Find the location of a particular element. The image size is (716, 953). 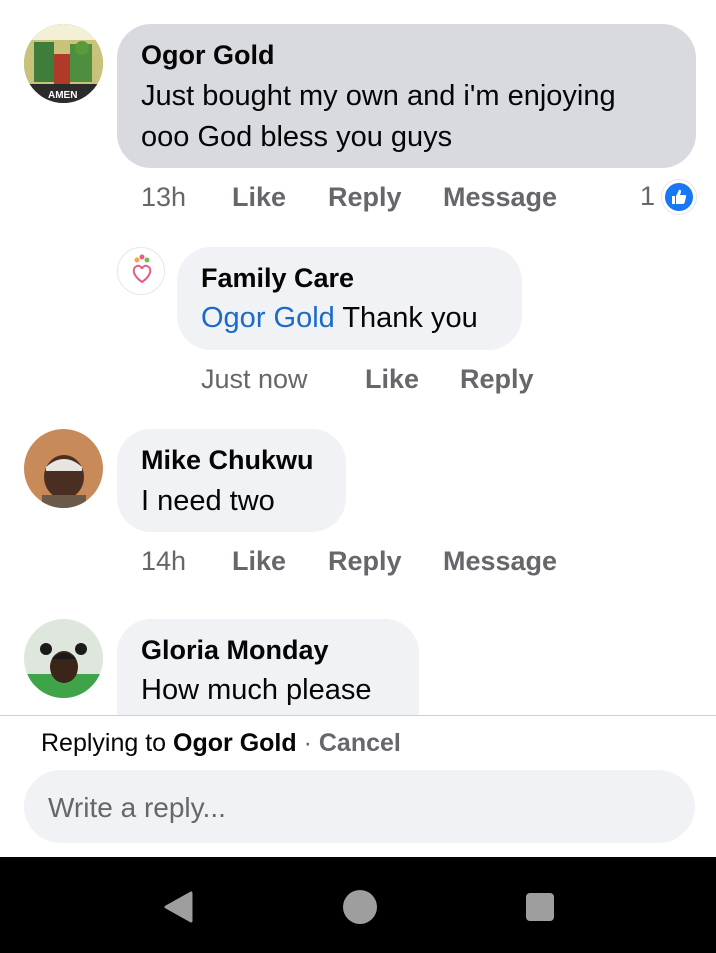

replying-to-name: Ogor Gold is located at coordinates (235, 743).